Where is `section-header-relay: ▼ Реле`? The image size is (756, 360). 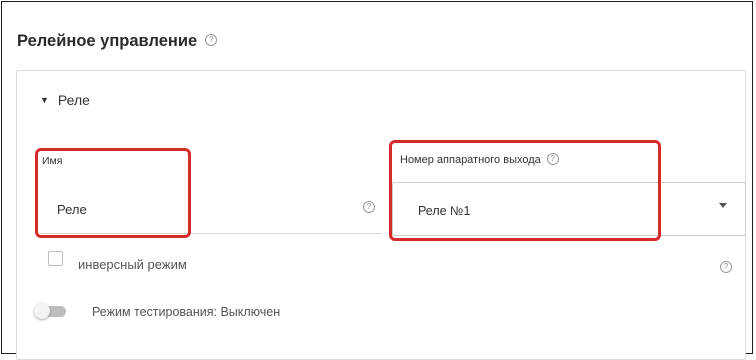
section-header-relay: ▼ Реле is located at coordinates (65, 100).